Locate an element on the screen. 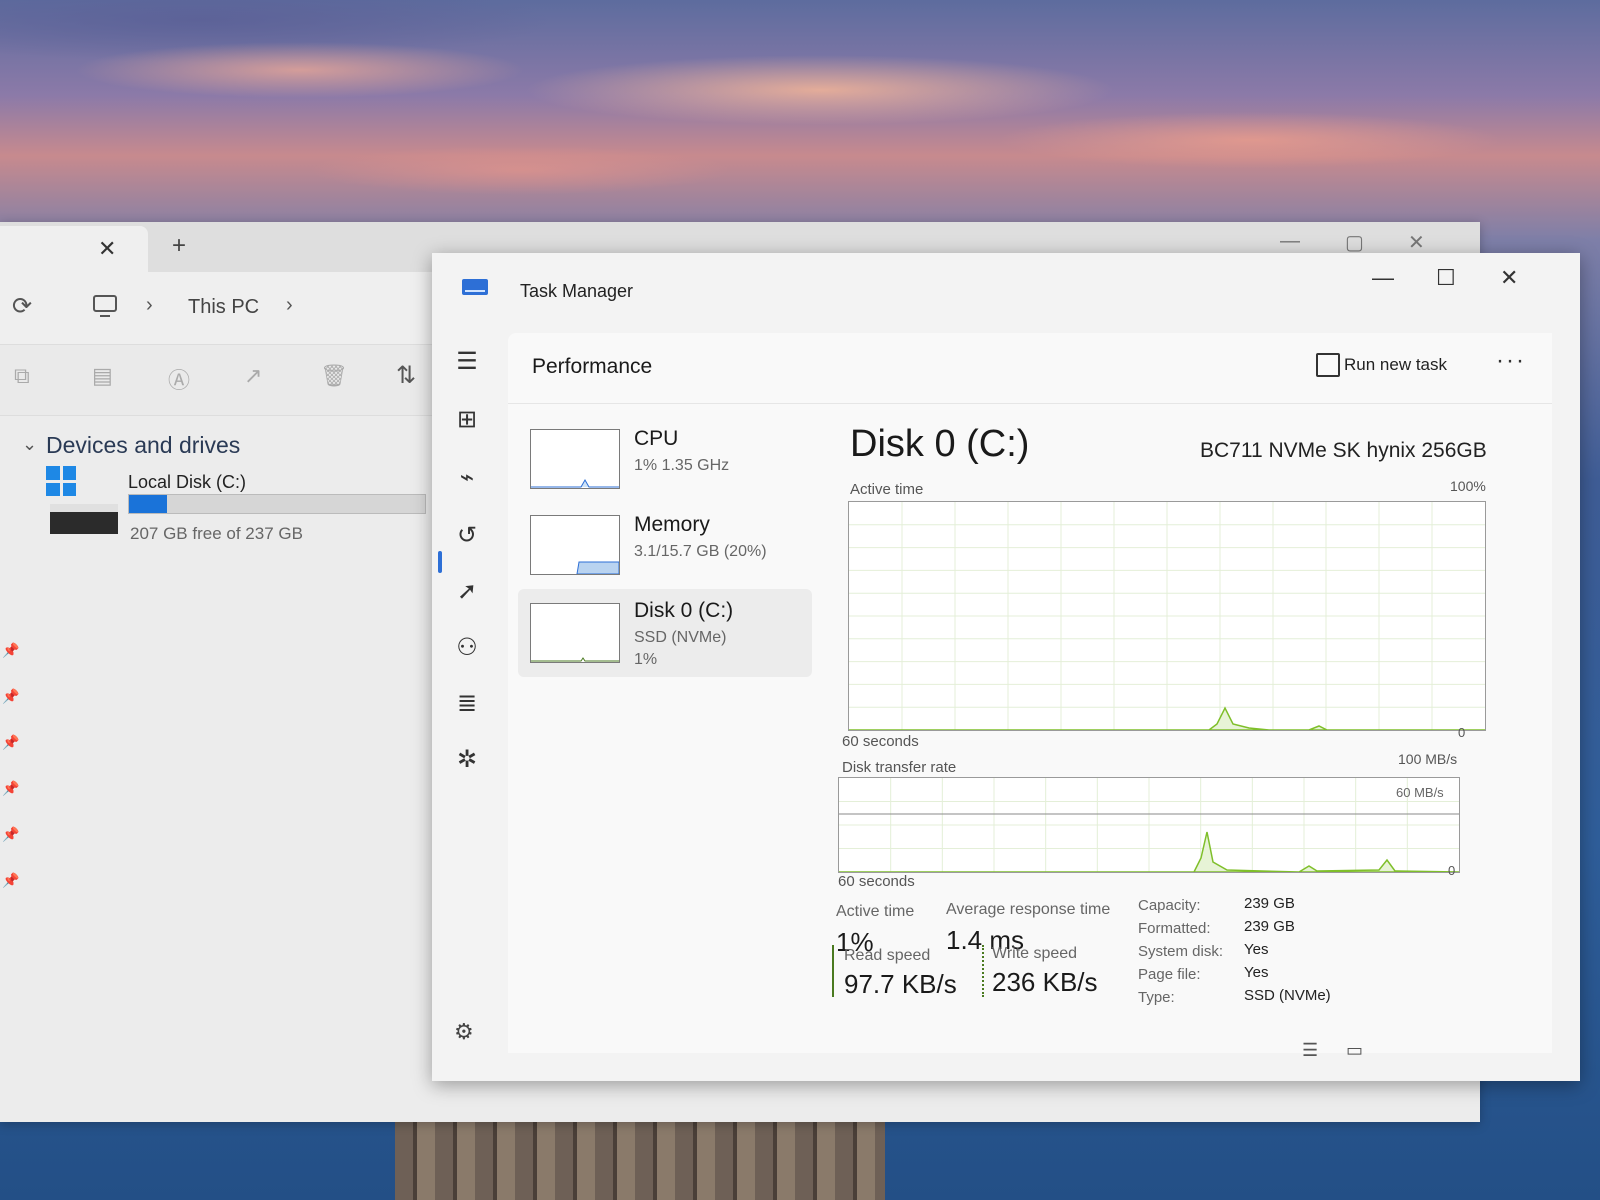 Image resolution: width=1600 pixels, height=1200 pixels. transfer-rate-graph-label: Disk transfer rate is located at coordinates (899, 767).